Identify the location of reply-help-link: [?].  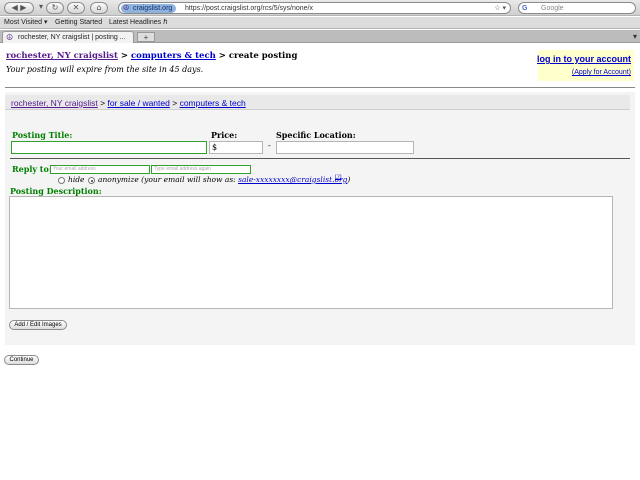
(338, 177).